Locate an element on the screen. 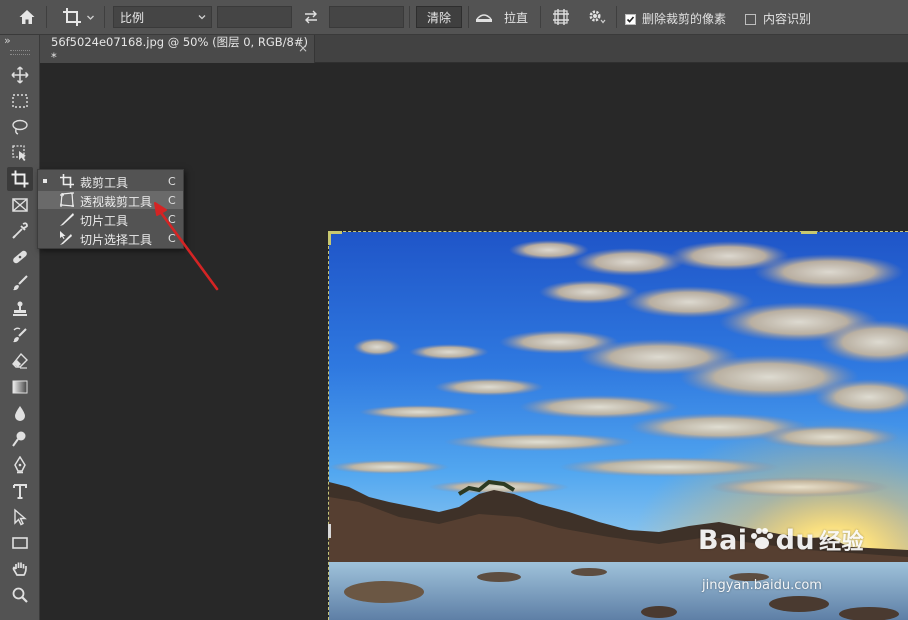 This screenshot has height=620, width=908. path-select-icon is located at coordinates (20, 517).